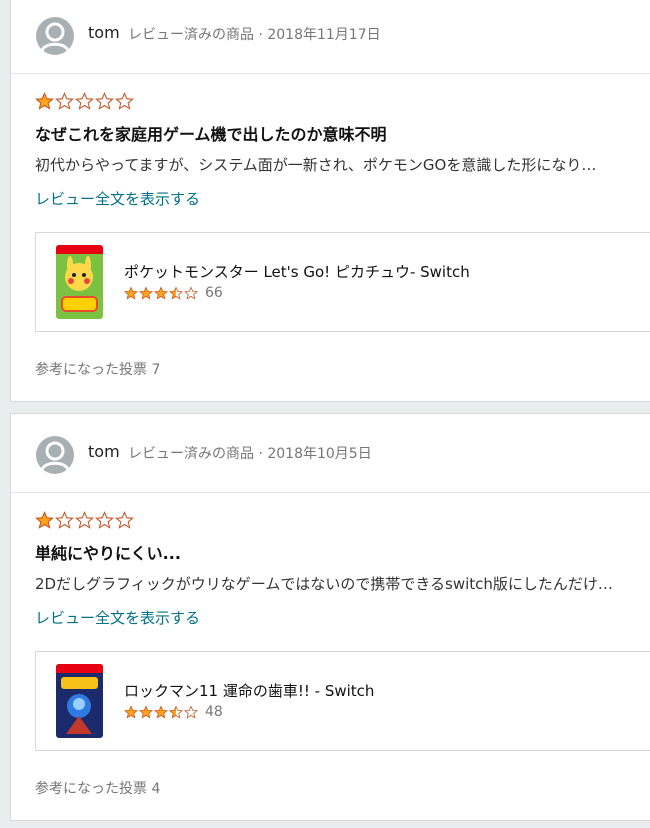  What do you see at coordinates (249, 690) in the screenshot?
I see `product-name: ロックマン11 運命の歯車!! - Switch` at bounding box center [249, 690].